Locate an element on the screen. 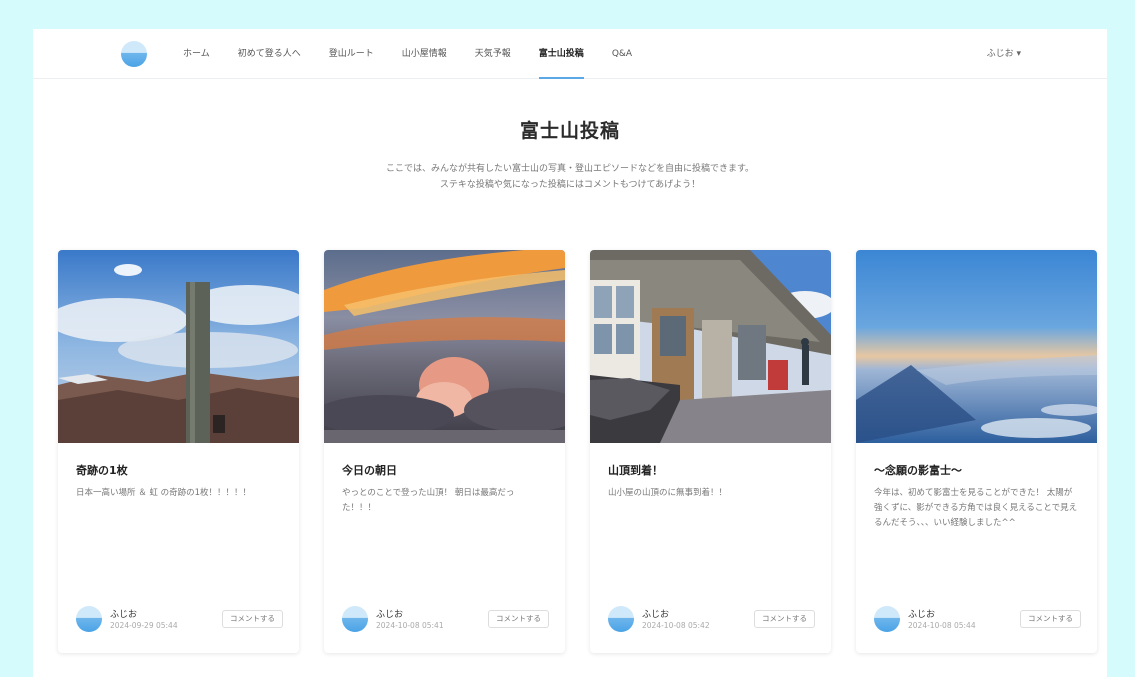 This screenshot has height=677, width=1135. post-title: 山頂到着！ is located at coordinates (635, 470).